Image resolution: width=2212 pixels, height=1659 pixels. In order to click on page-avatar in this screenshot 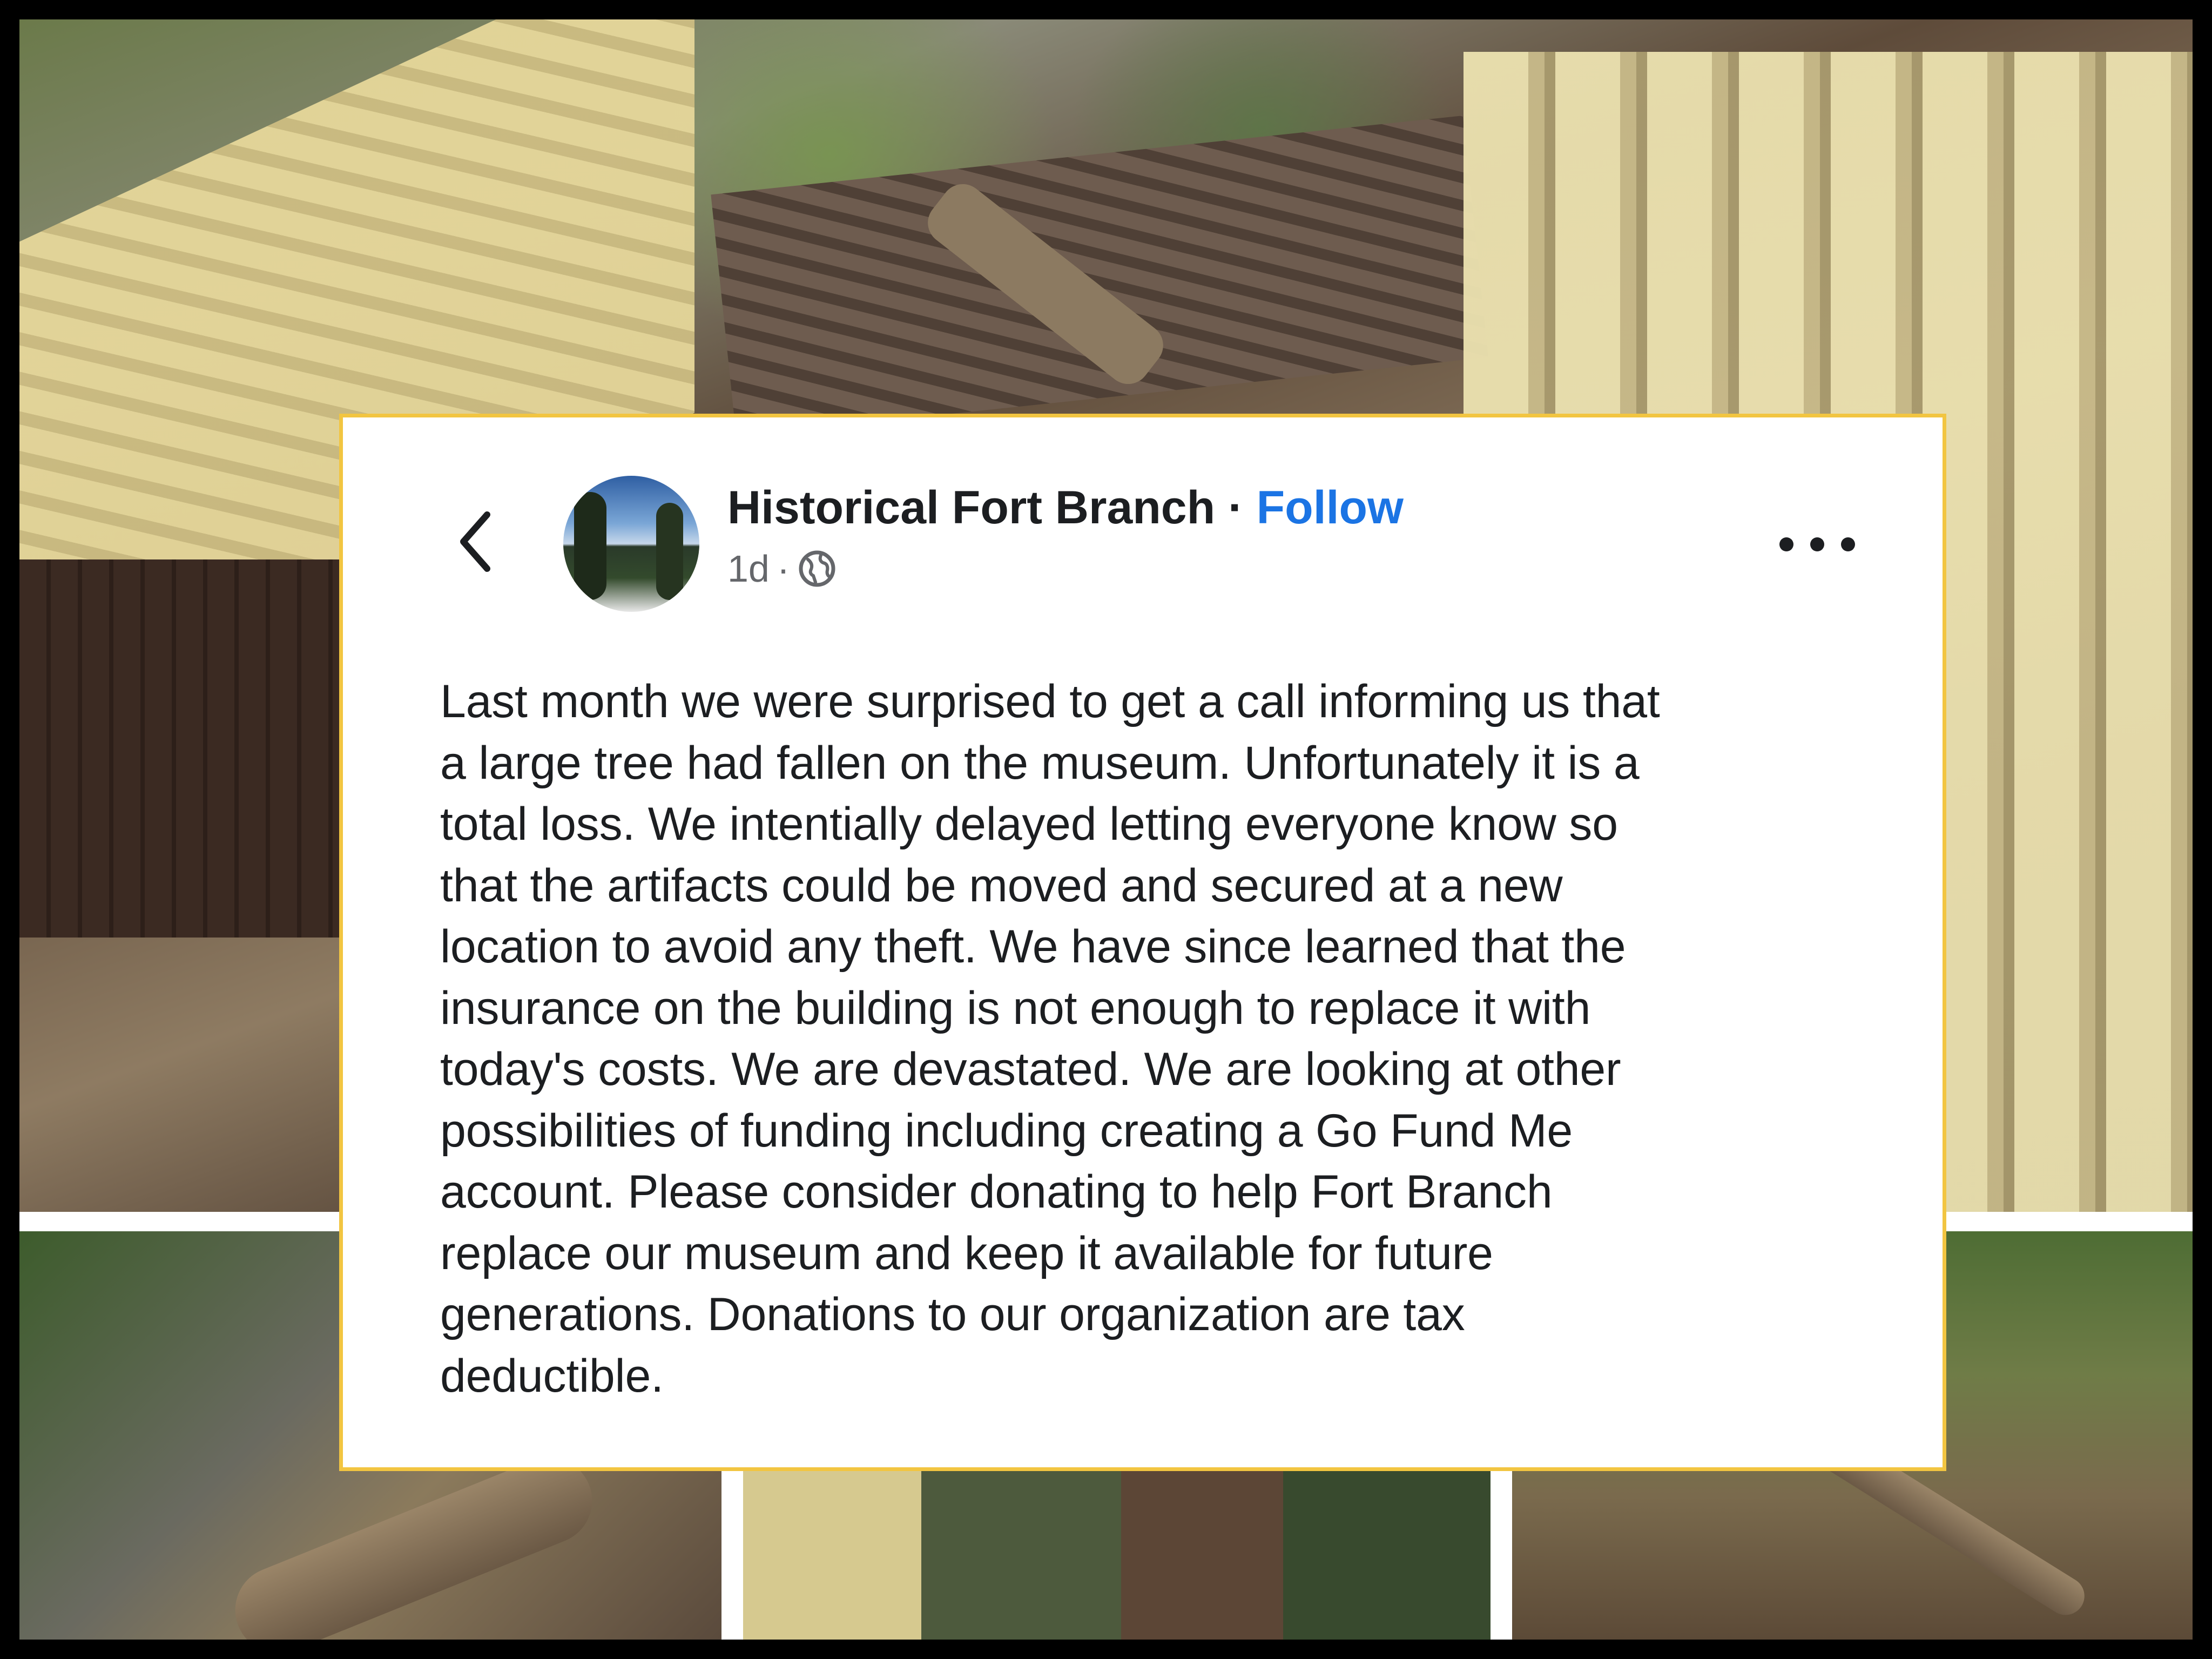, I will do `click(631, 544)`.